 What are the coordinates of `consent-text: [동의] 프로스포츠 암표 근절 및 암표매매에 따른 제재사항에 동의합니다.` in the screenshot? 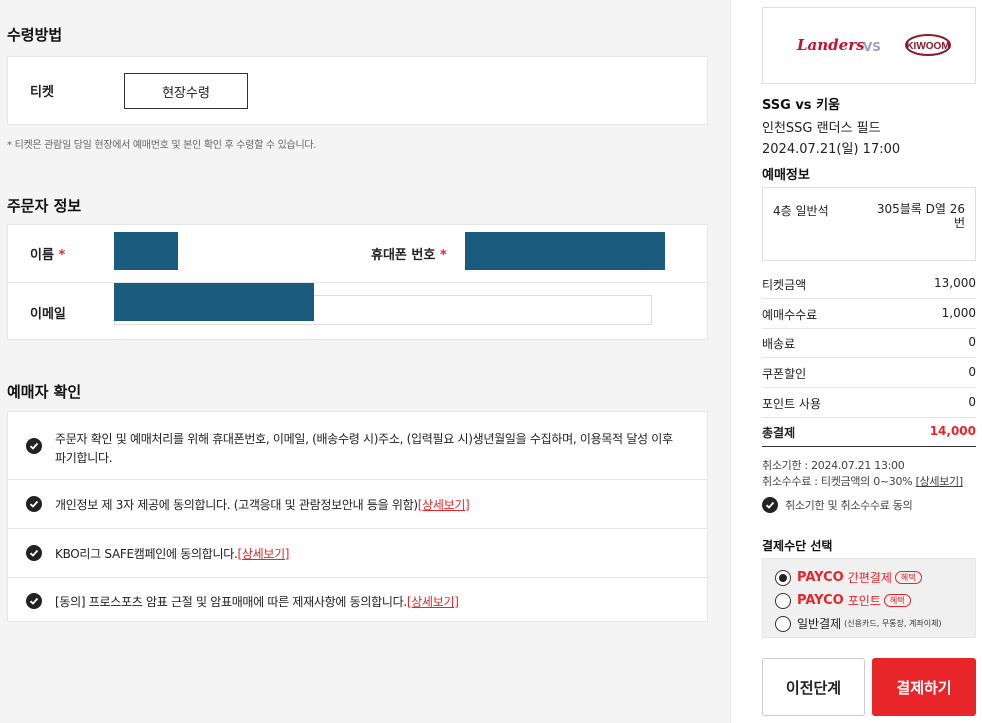 It's located at (231, 602).